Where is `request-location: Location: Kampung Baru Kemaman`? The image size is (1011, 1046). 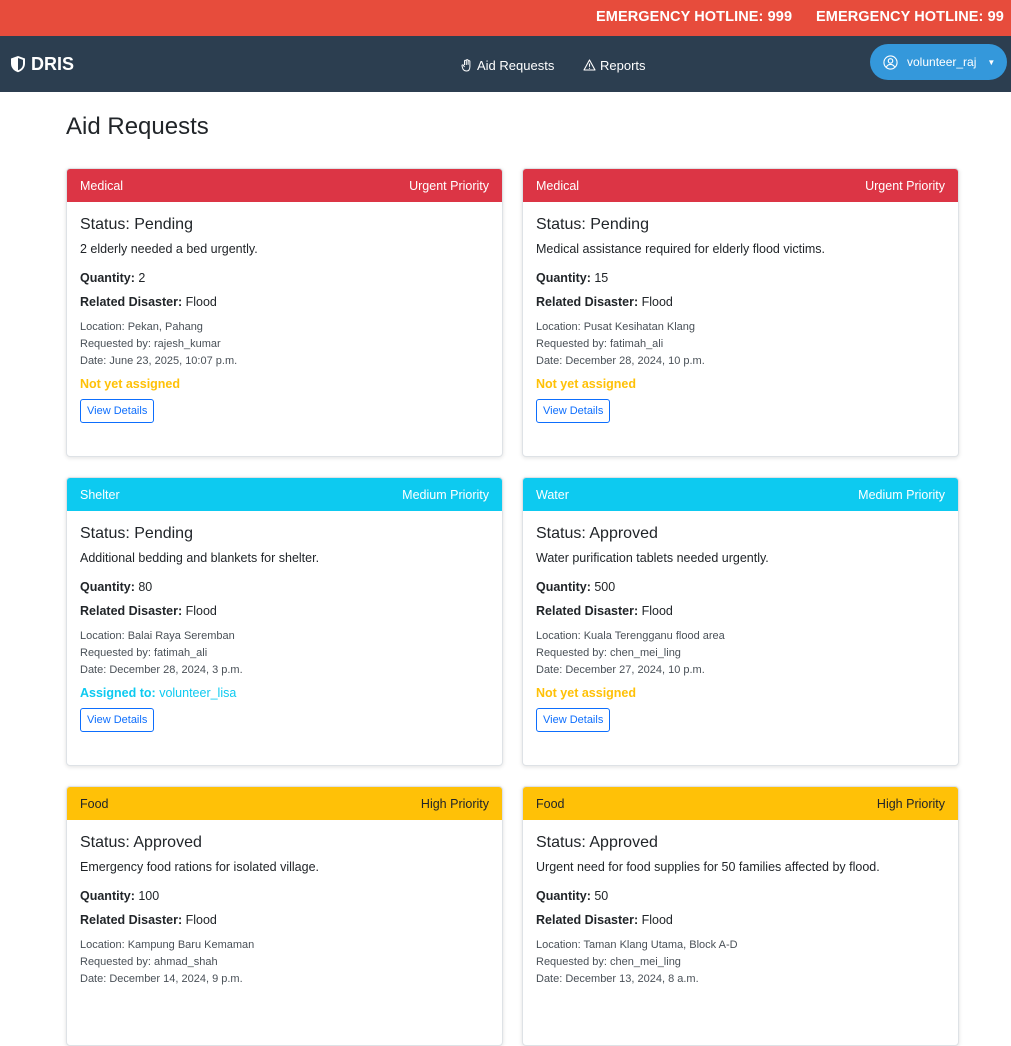
request-location: Location: Kampung Baru Kemaman is located at coordinates (167, 945).